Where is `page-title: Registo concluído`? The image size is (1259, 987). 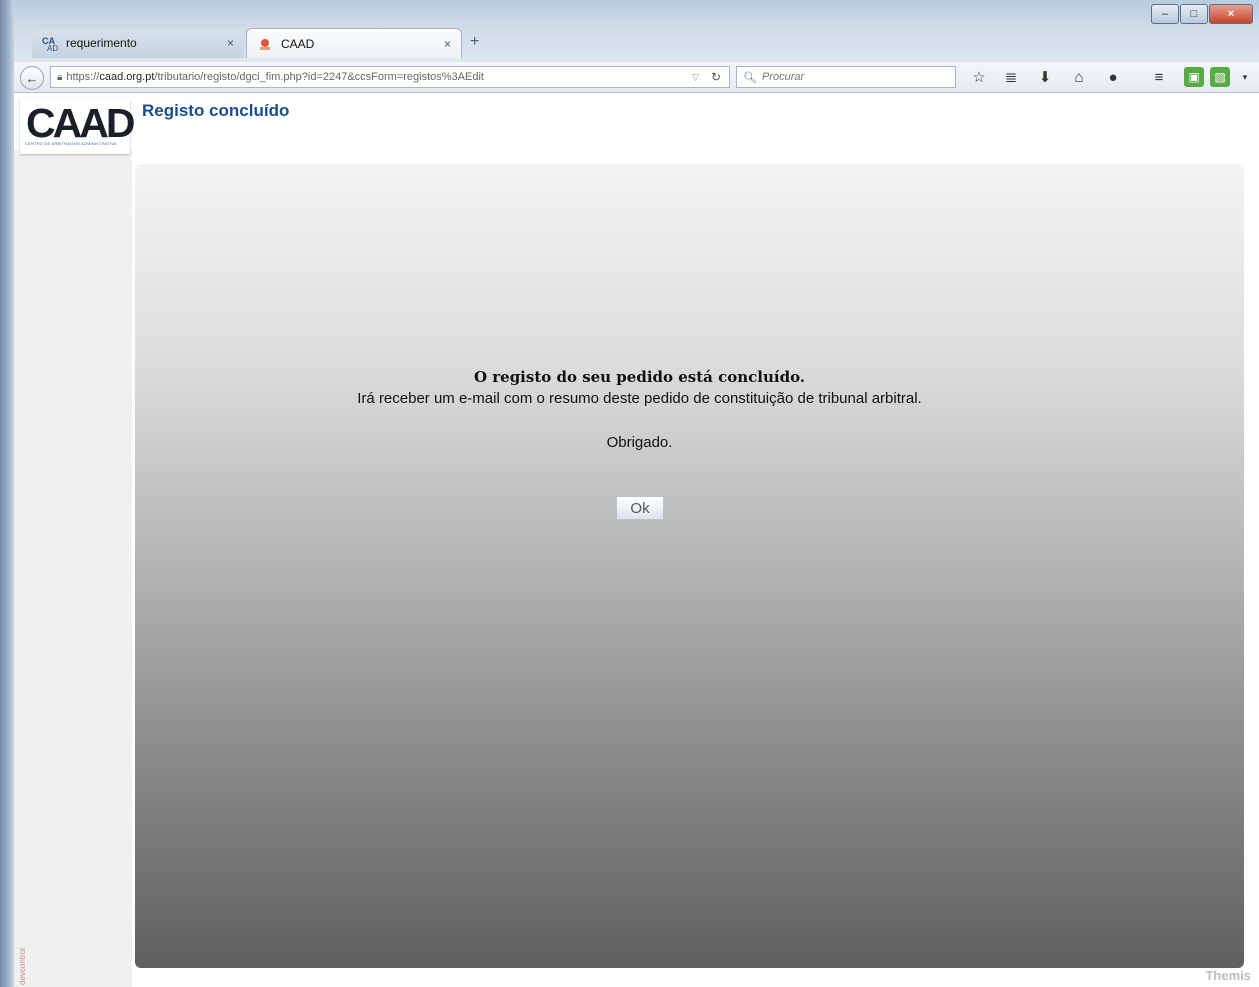 page-title: Registo concluído is located at coordinates (216, 110).